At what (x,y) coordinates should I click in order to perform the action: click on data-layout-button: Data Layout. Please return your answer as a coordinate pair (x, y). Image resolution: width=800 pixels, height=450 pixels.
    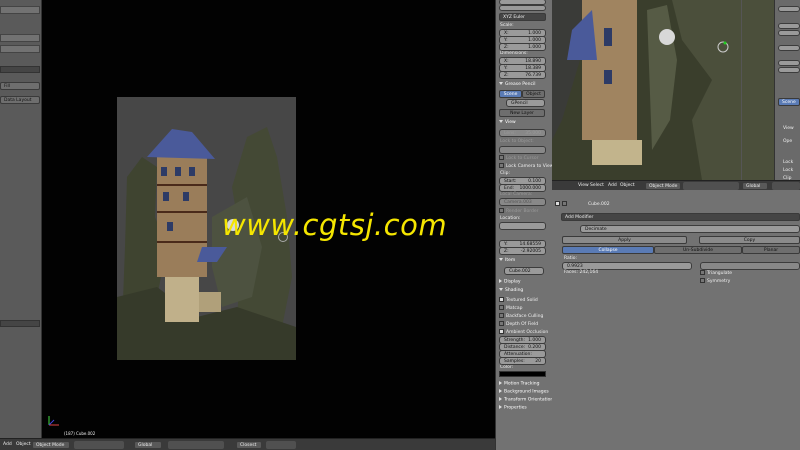
    Looking at the image, I should click on (20, 100).